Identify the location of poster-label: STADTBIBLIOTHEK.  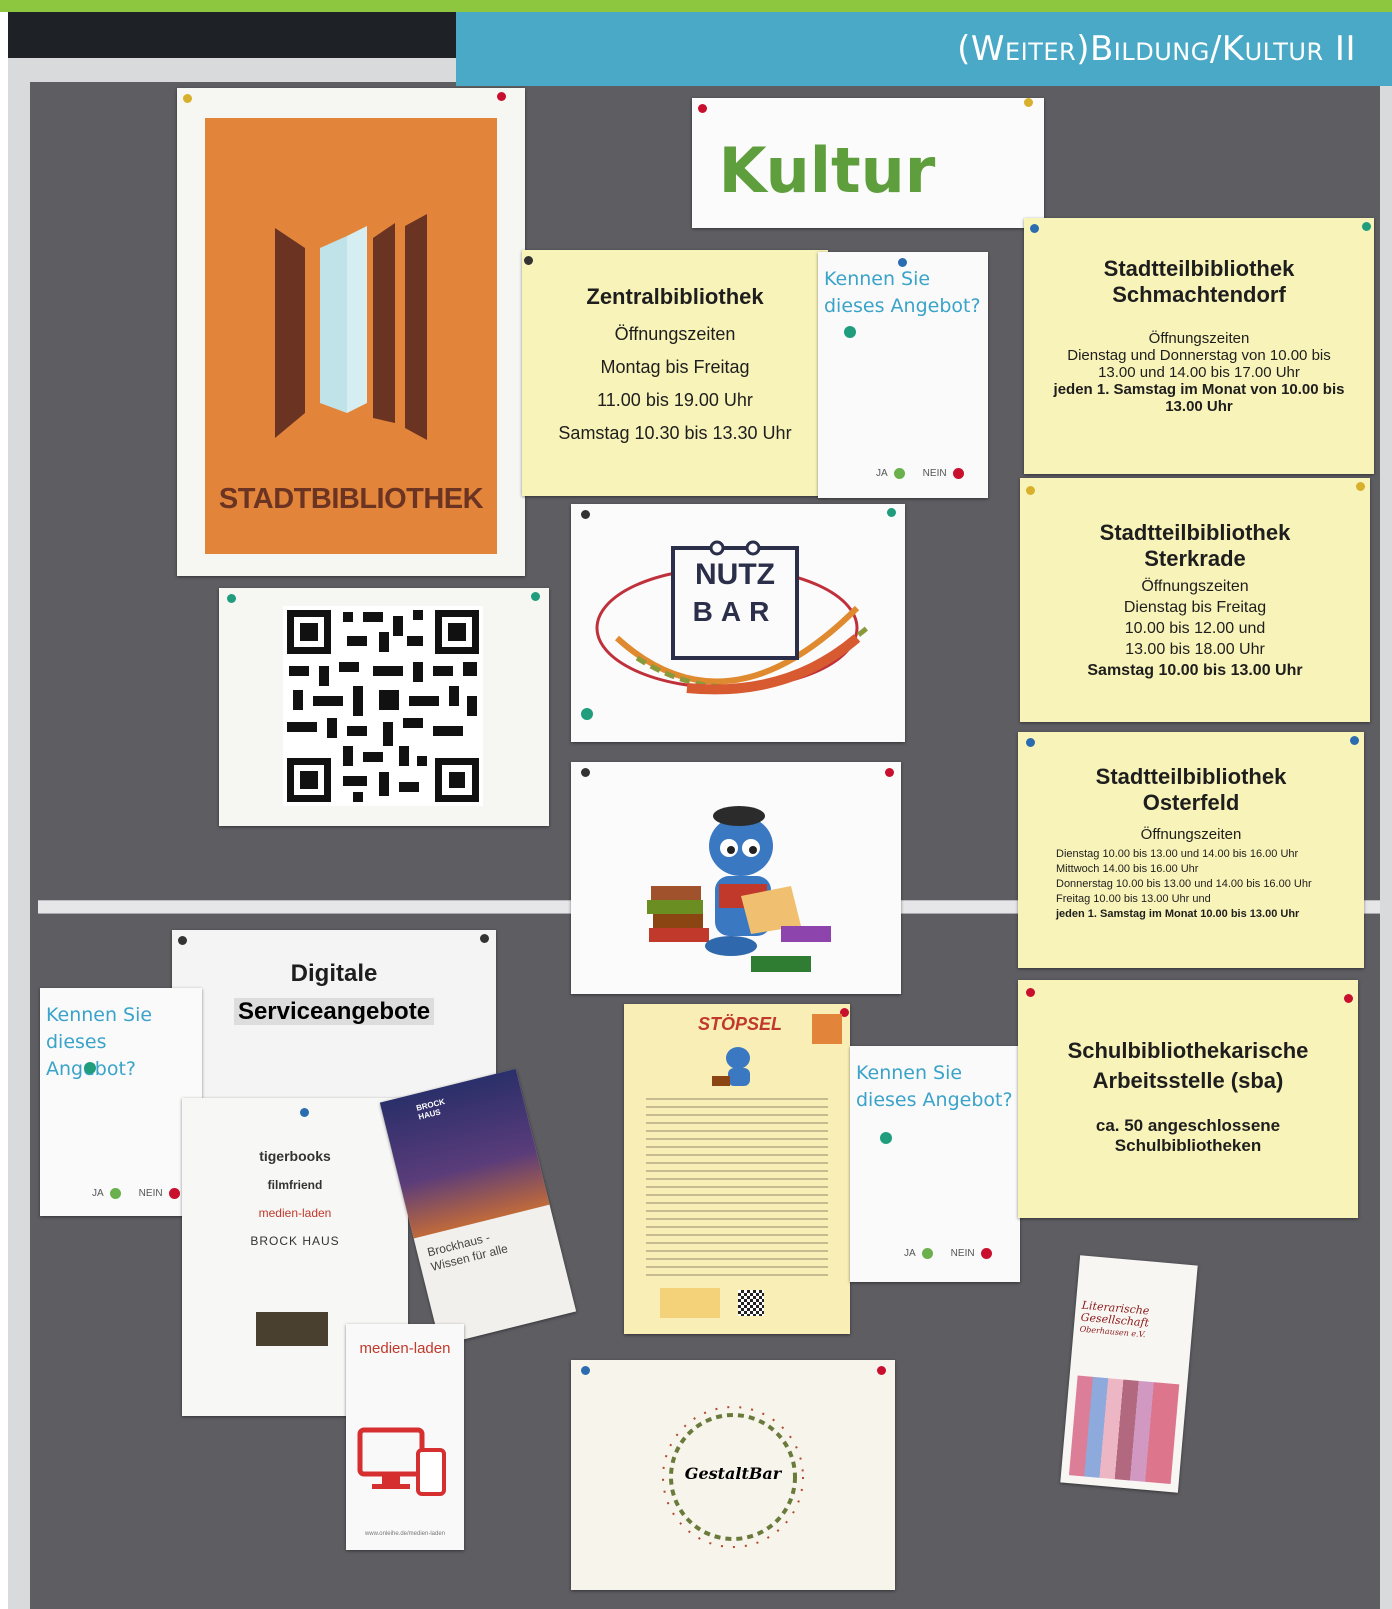
(351, 499).